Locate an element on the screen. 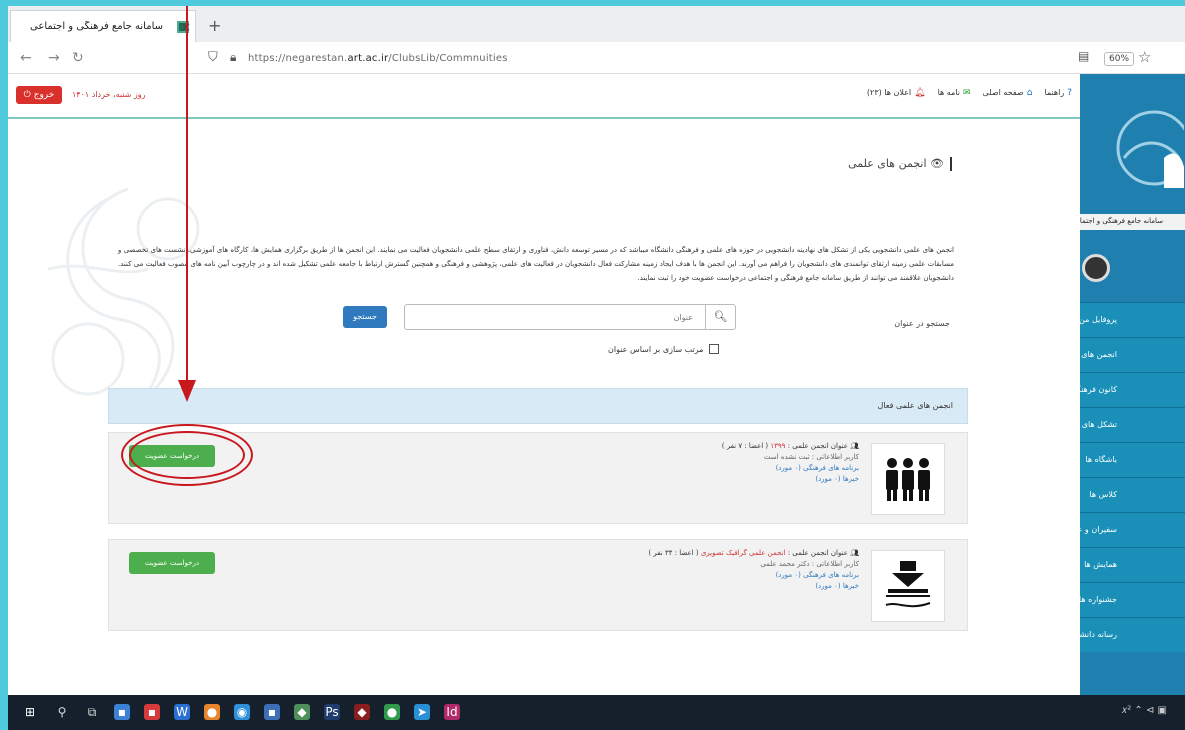  home-link: ⌂صفحه اصلی is located at coordinates (1008, 93).